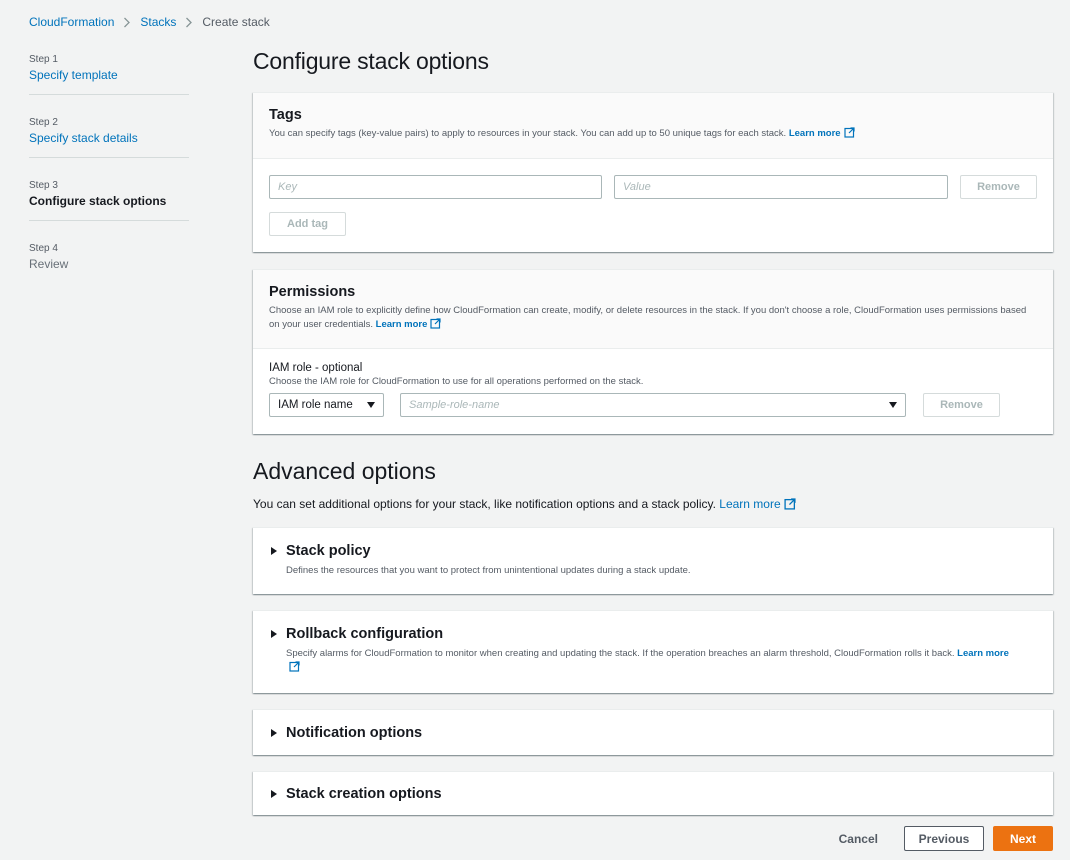 This screenshot has height=860, width=1070. I want to click on iam-role-name-select: Sample-role-name, so click(653, 405).